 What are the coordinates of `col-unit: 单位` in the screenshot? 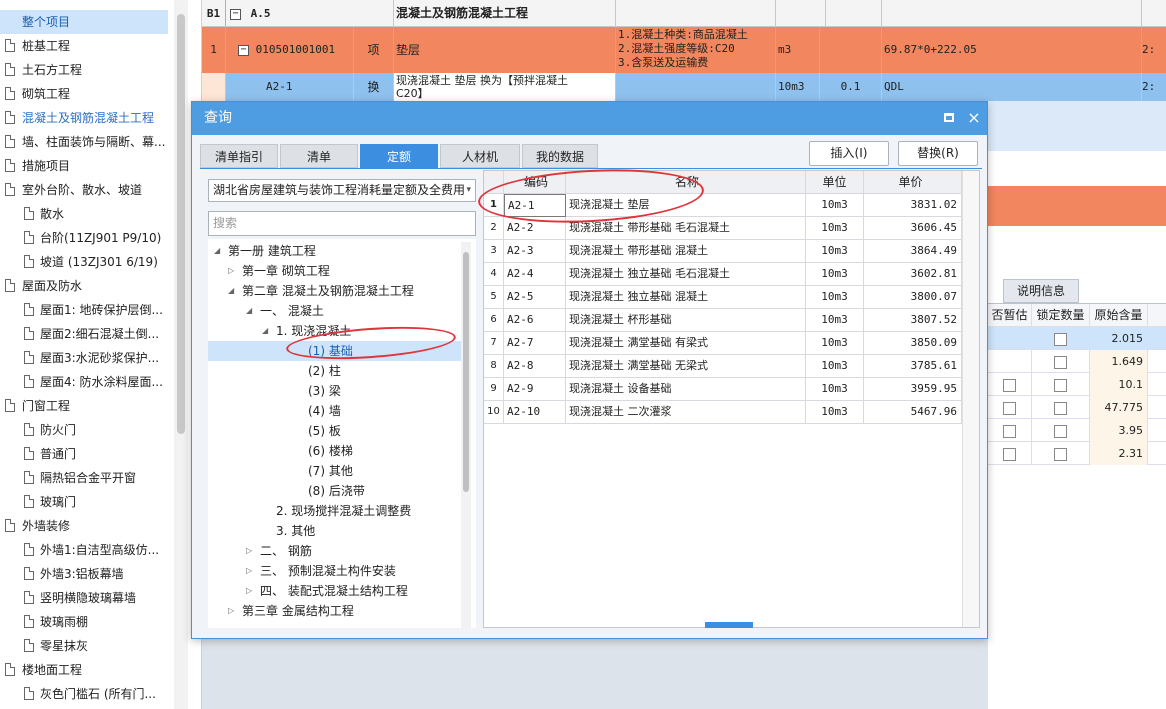 It's located at (835, 182).